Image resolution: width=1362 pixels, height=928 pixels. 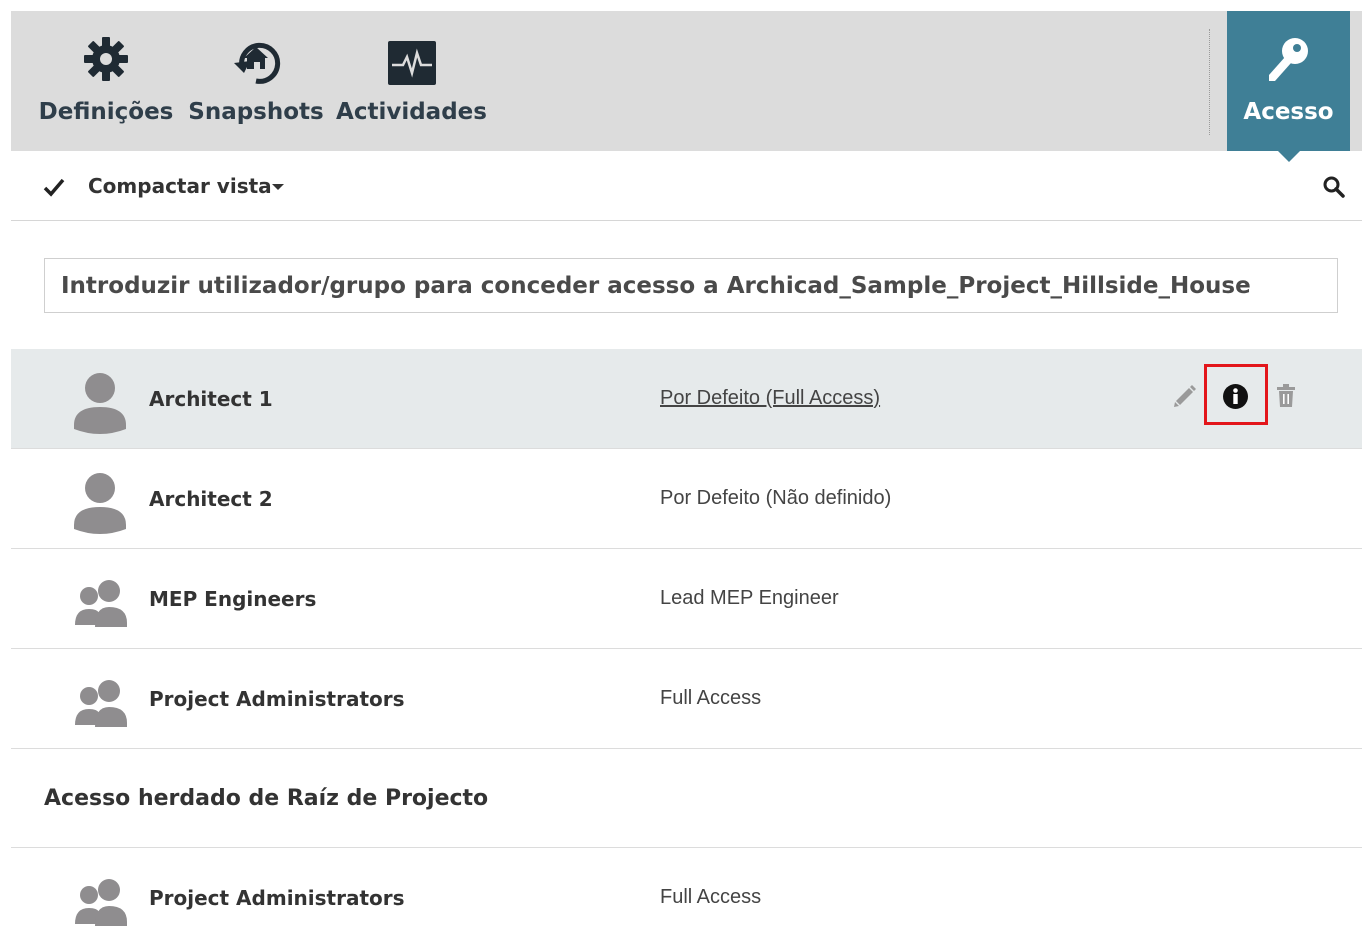 I want to click on access-row-name: MEP Engineers, so click(x=233, y=599).